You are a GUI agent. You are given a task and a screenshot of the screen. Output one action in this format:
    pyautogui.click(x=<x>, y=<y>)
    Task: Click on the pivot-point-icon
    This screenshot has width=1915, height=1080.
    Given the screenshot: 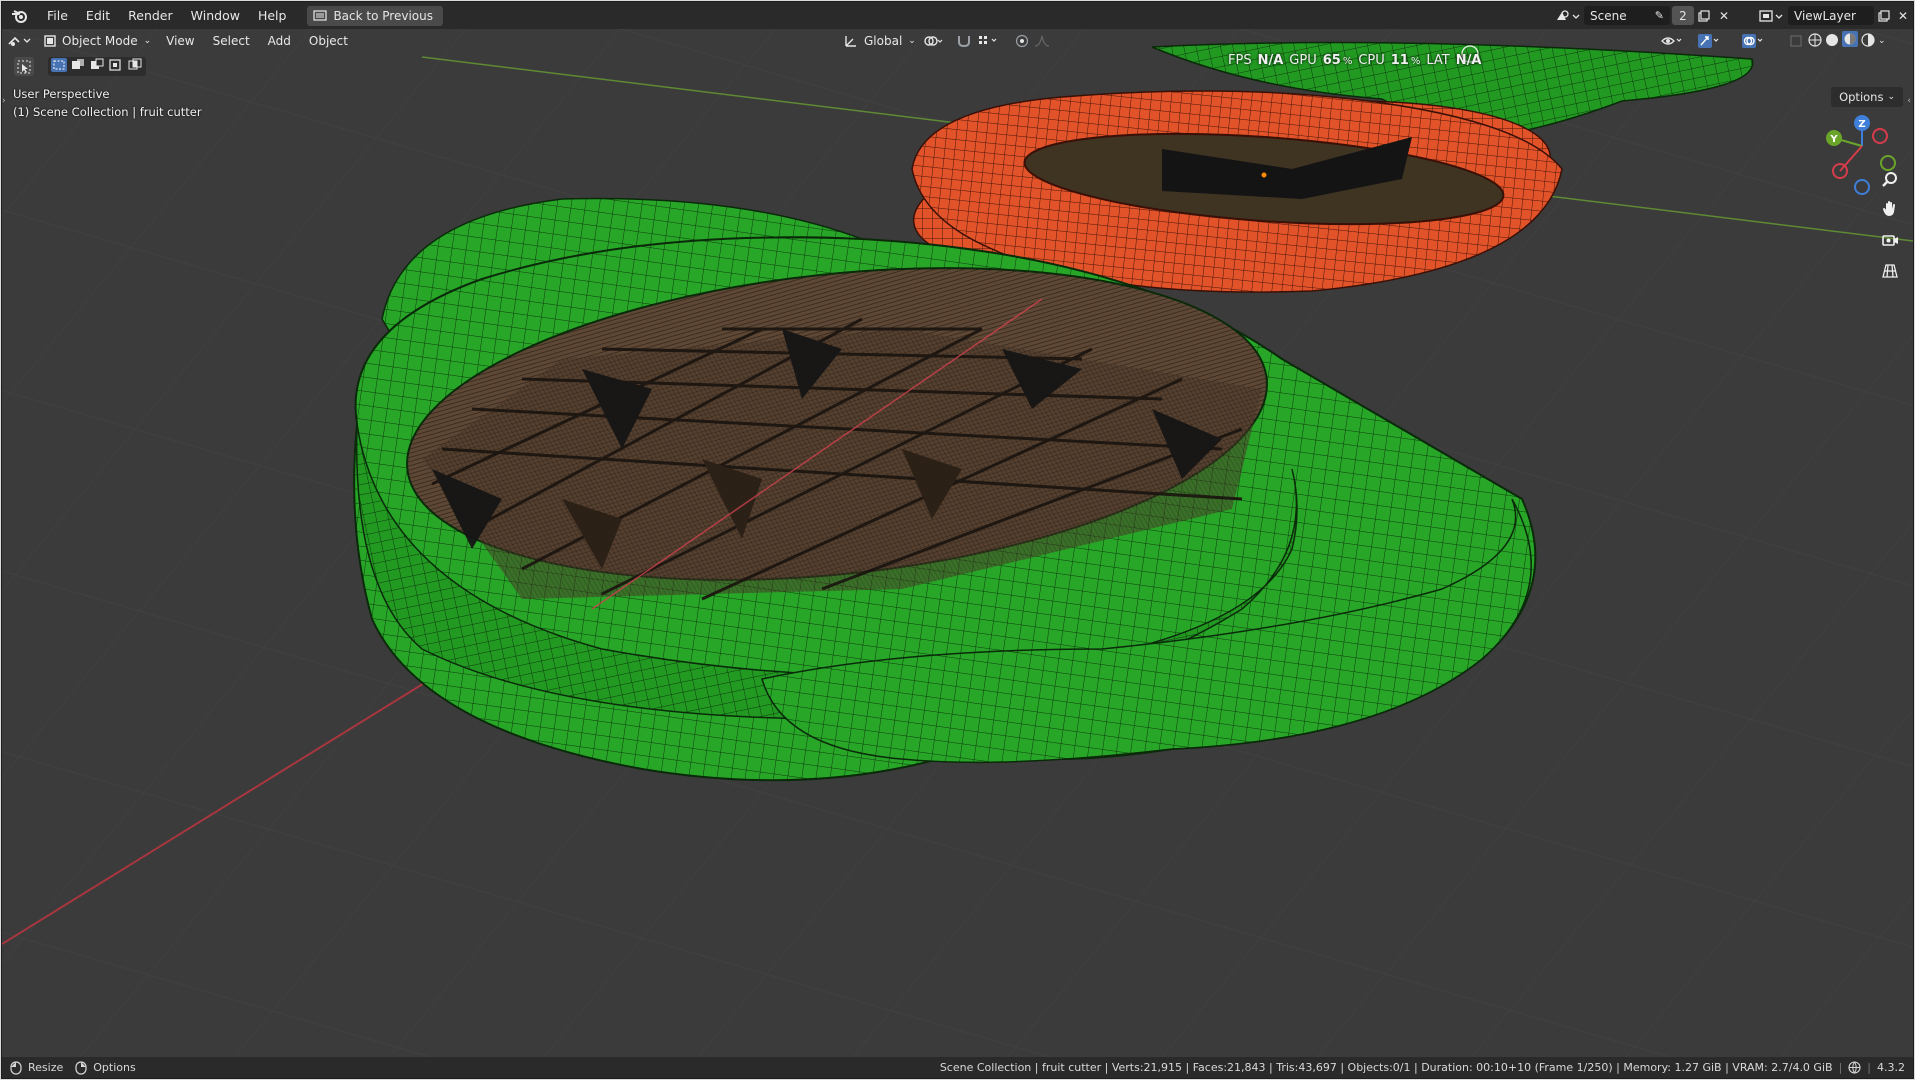 What is the action you would take?
    pyautogui.click(x=934, y=41)
    